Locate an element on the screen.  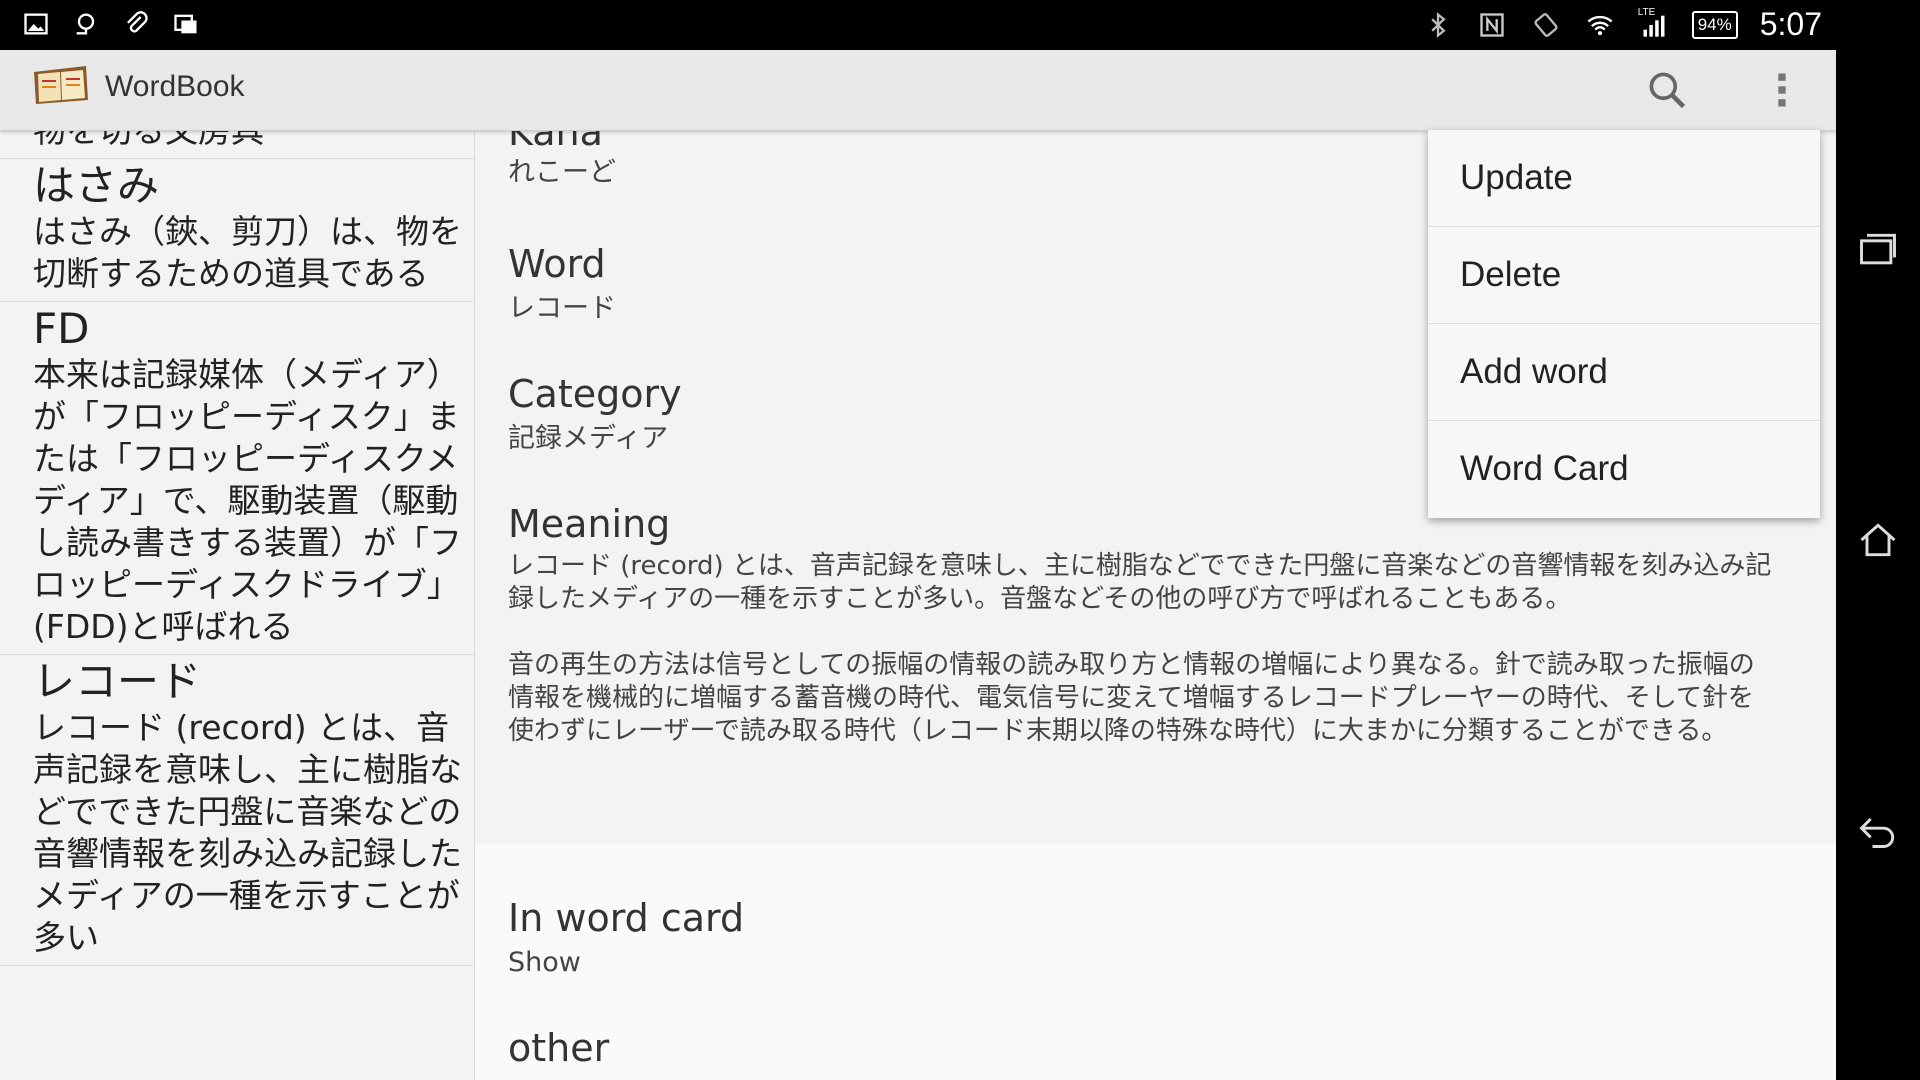
kana-label: Kana is located at coordinates (555, 142).